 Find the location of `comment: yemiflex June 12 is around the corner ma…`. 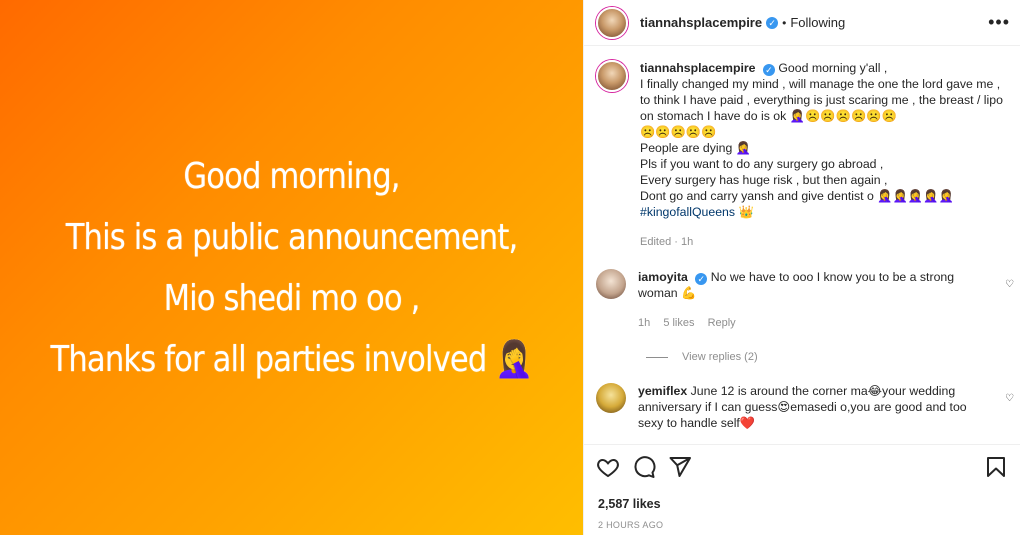

comment: yemiflex June 12 is around the corner ma… is located at coordinates (802, 407).